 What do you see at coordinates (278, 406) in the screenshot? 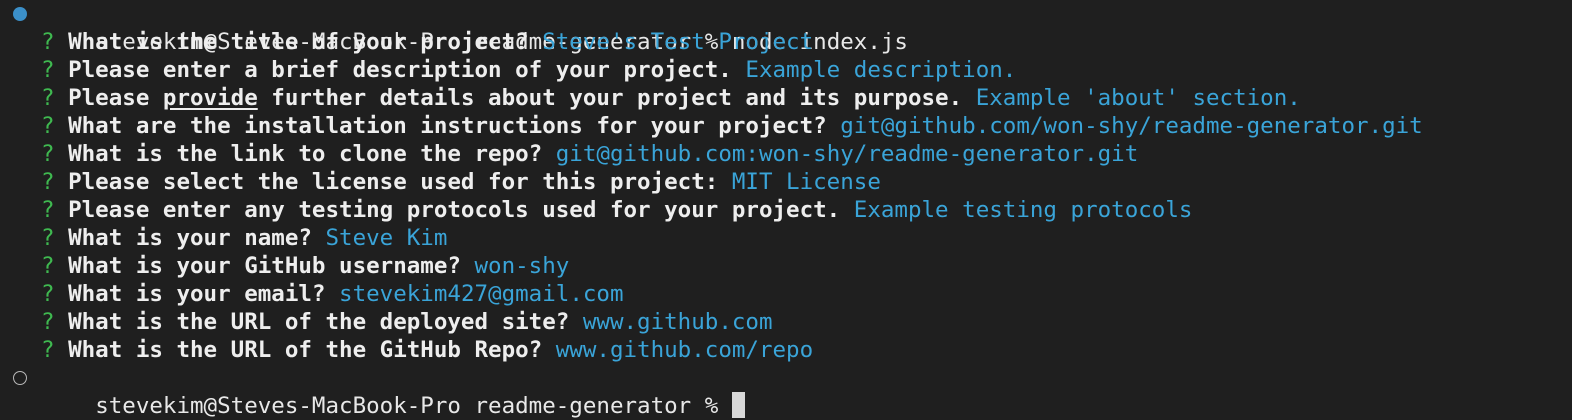
I see `prompt-user-host: stevekim@Steves-MacBook-Pro` at bounding box center [278, 406].